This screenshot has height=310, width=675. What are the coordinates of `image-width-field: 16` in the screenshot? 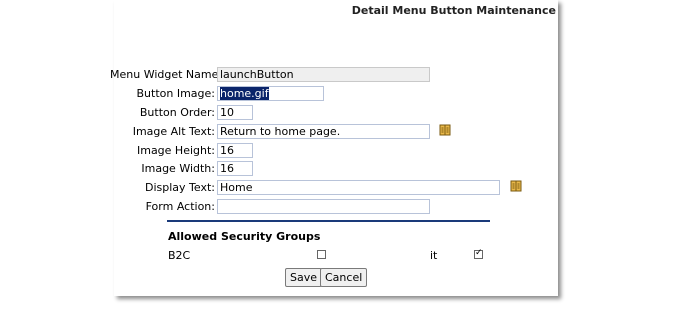 It's located at (235, 168).